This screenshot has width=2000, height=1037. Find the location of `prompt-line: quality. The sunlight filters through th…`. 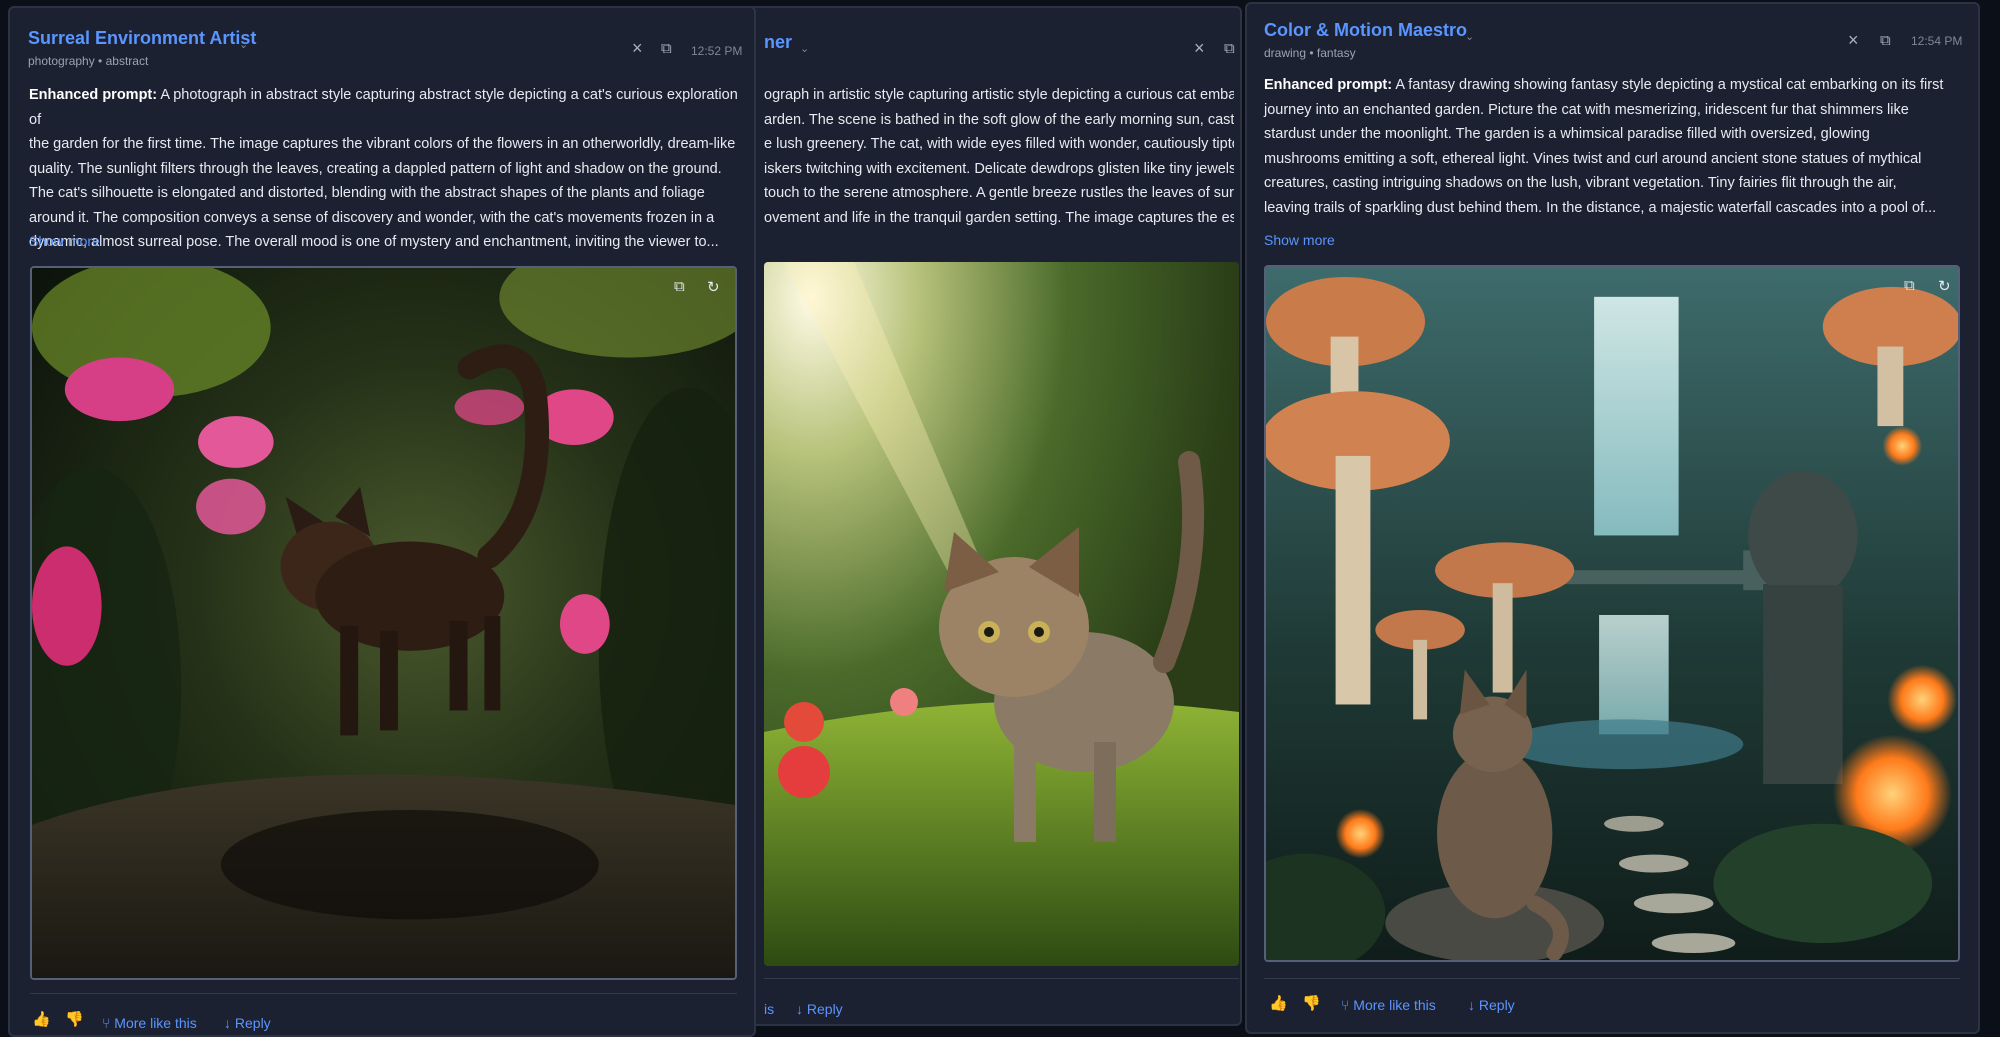

prompt-line: quality. The sunlight filters through th… is located at coordinates (375, 168).